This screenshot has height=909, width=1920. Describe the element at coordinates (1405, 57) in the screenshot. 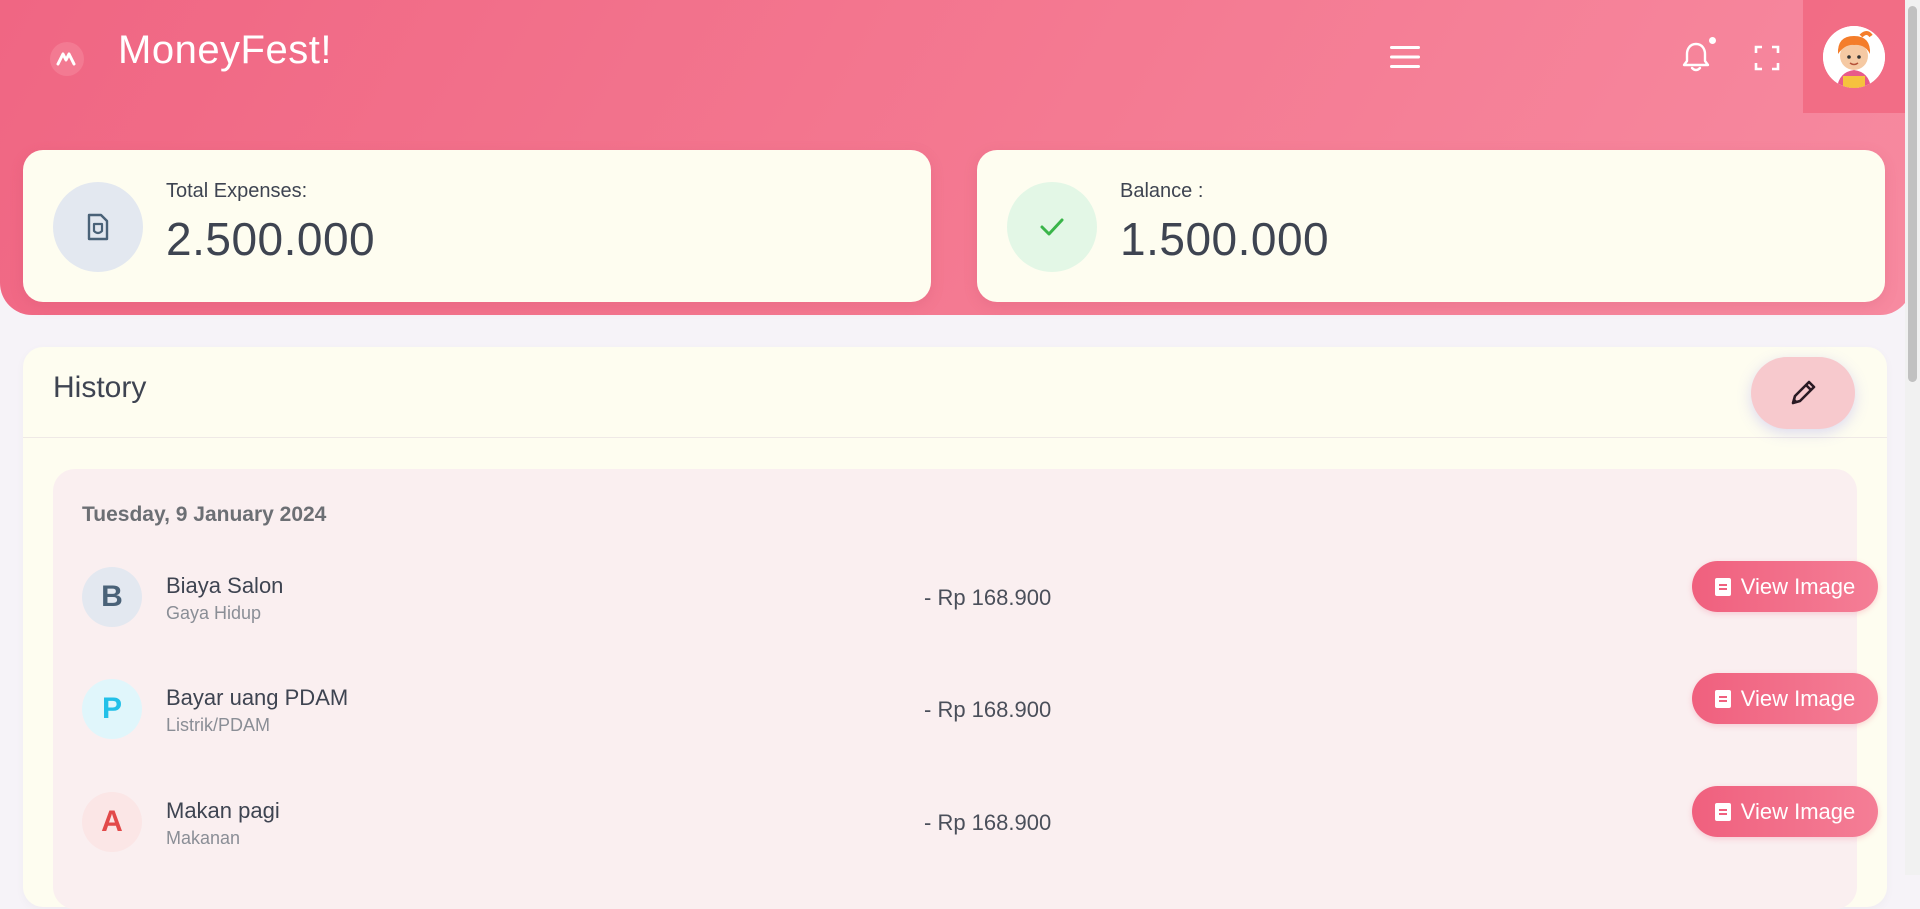

I see `hamburger-menu-icon` at that location.